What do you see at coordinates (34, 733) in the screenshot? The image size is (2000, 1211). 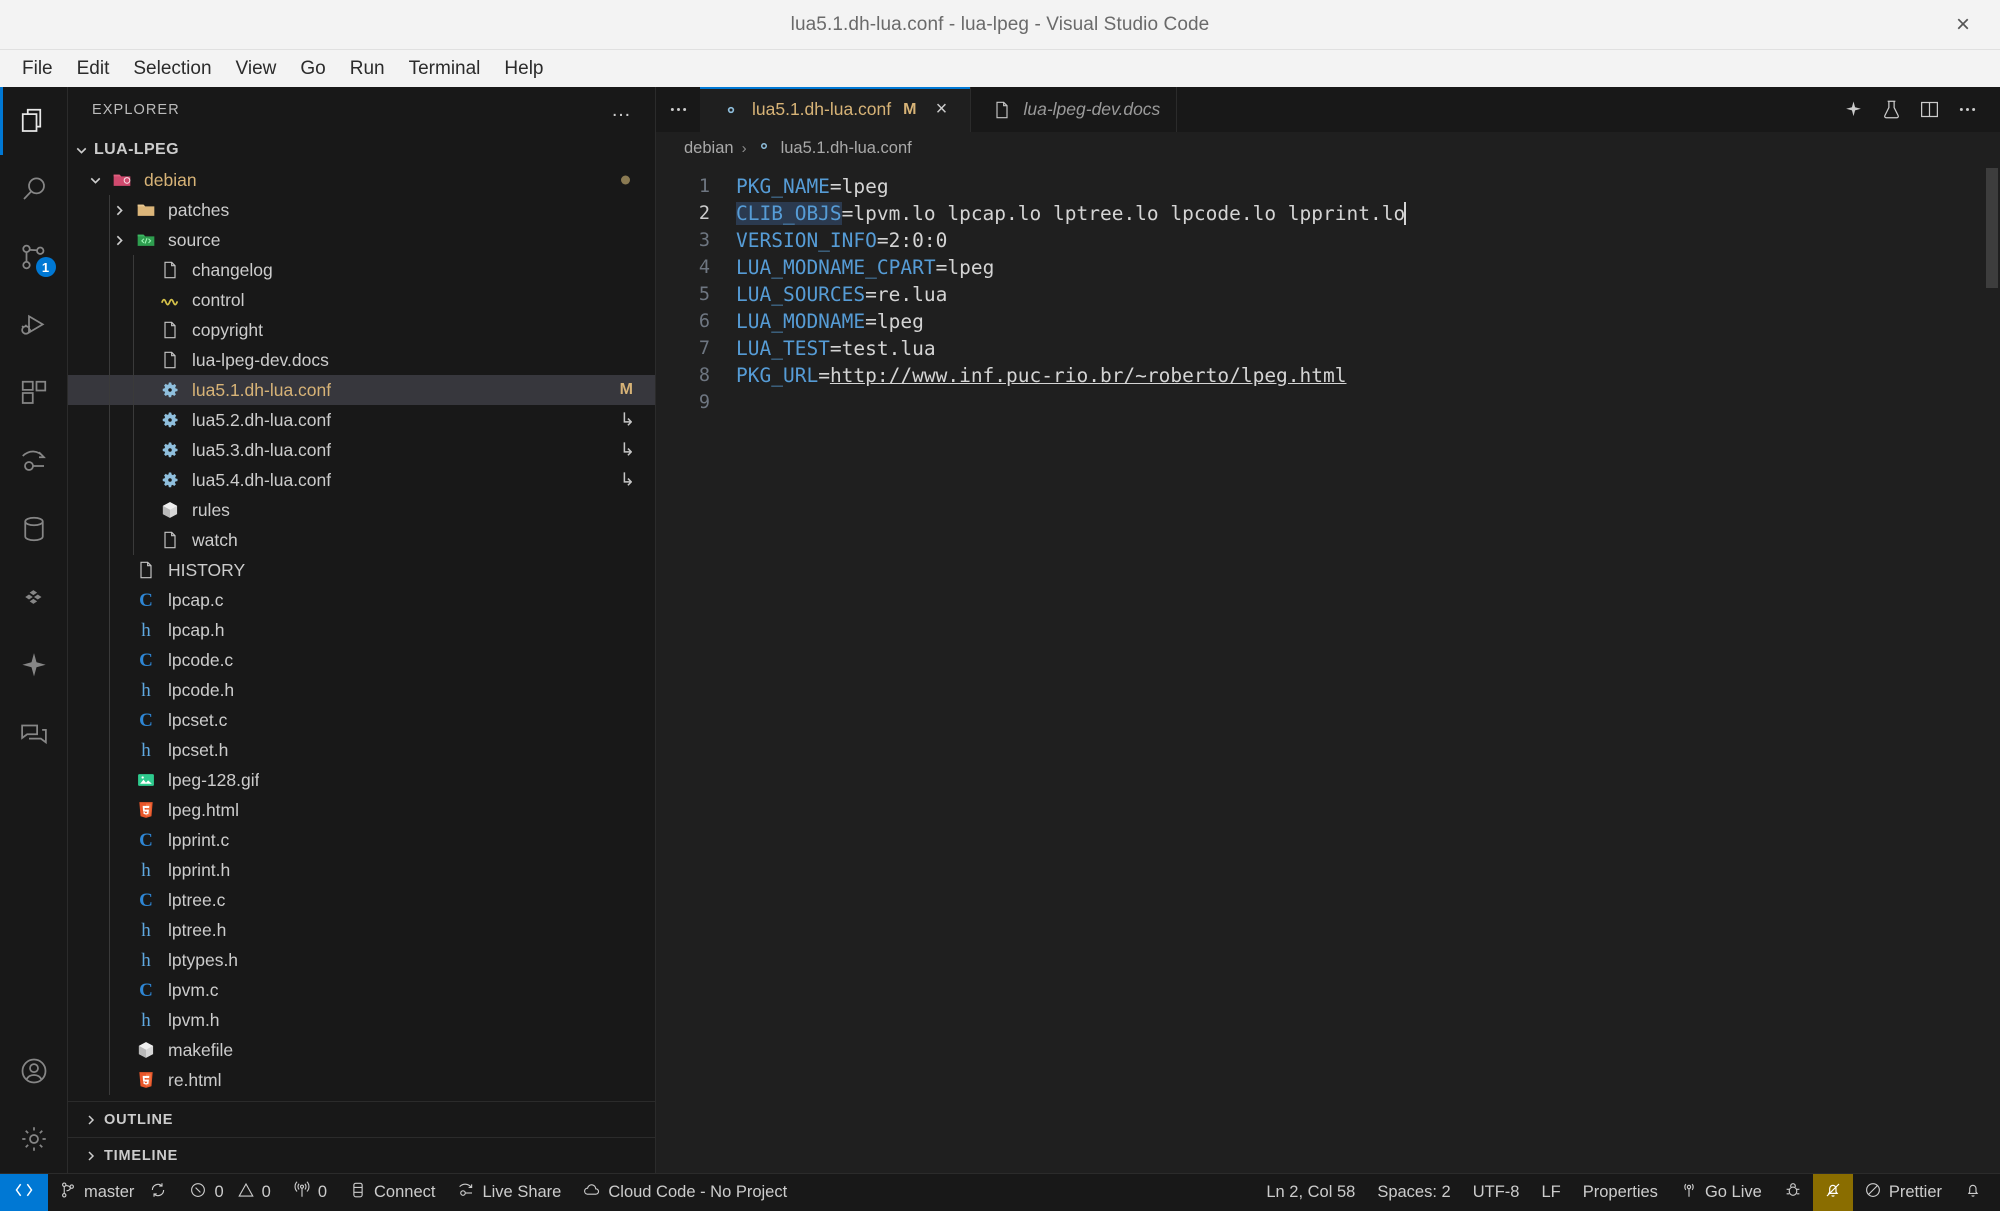 I see `activity-chat` at bounding box center [34, 733].